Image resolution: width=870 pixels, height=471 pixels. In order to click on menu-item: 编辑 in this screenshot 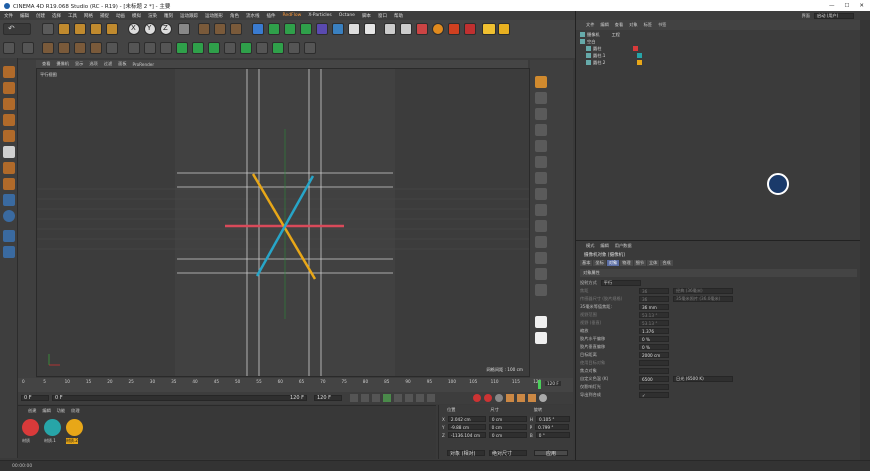, I will do `click(24, 16)`.